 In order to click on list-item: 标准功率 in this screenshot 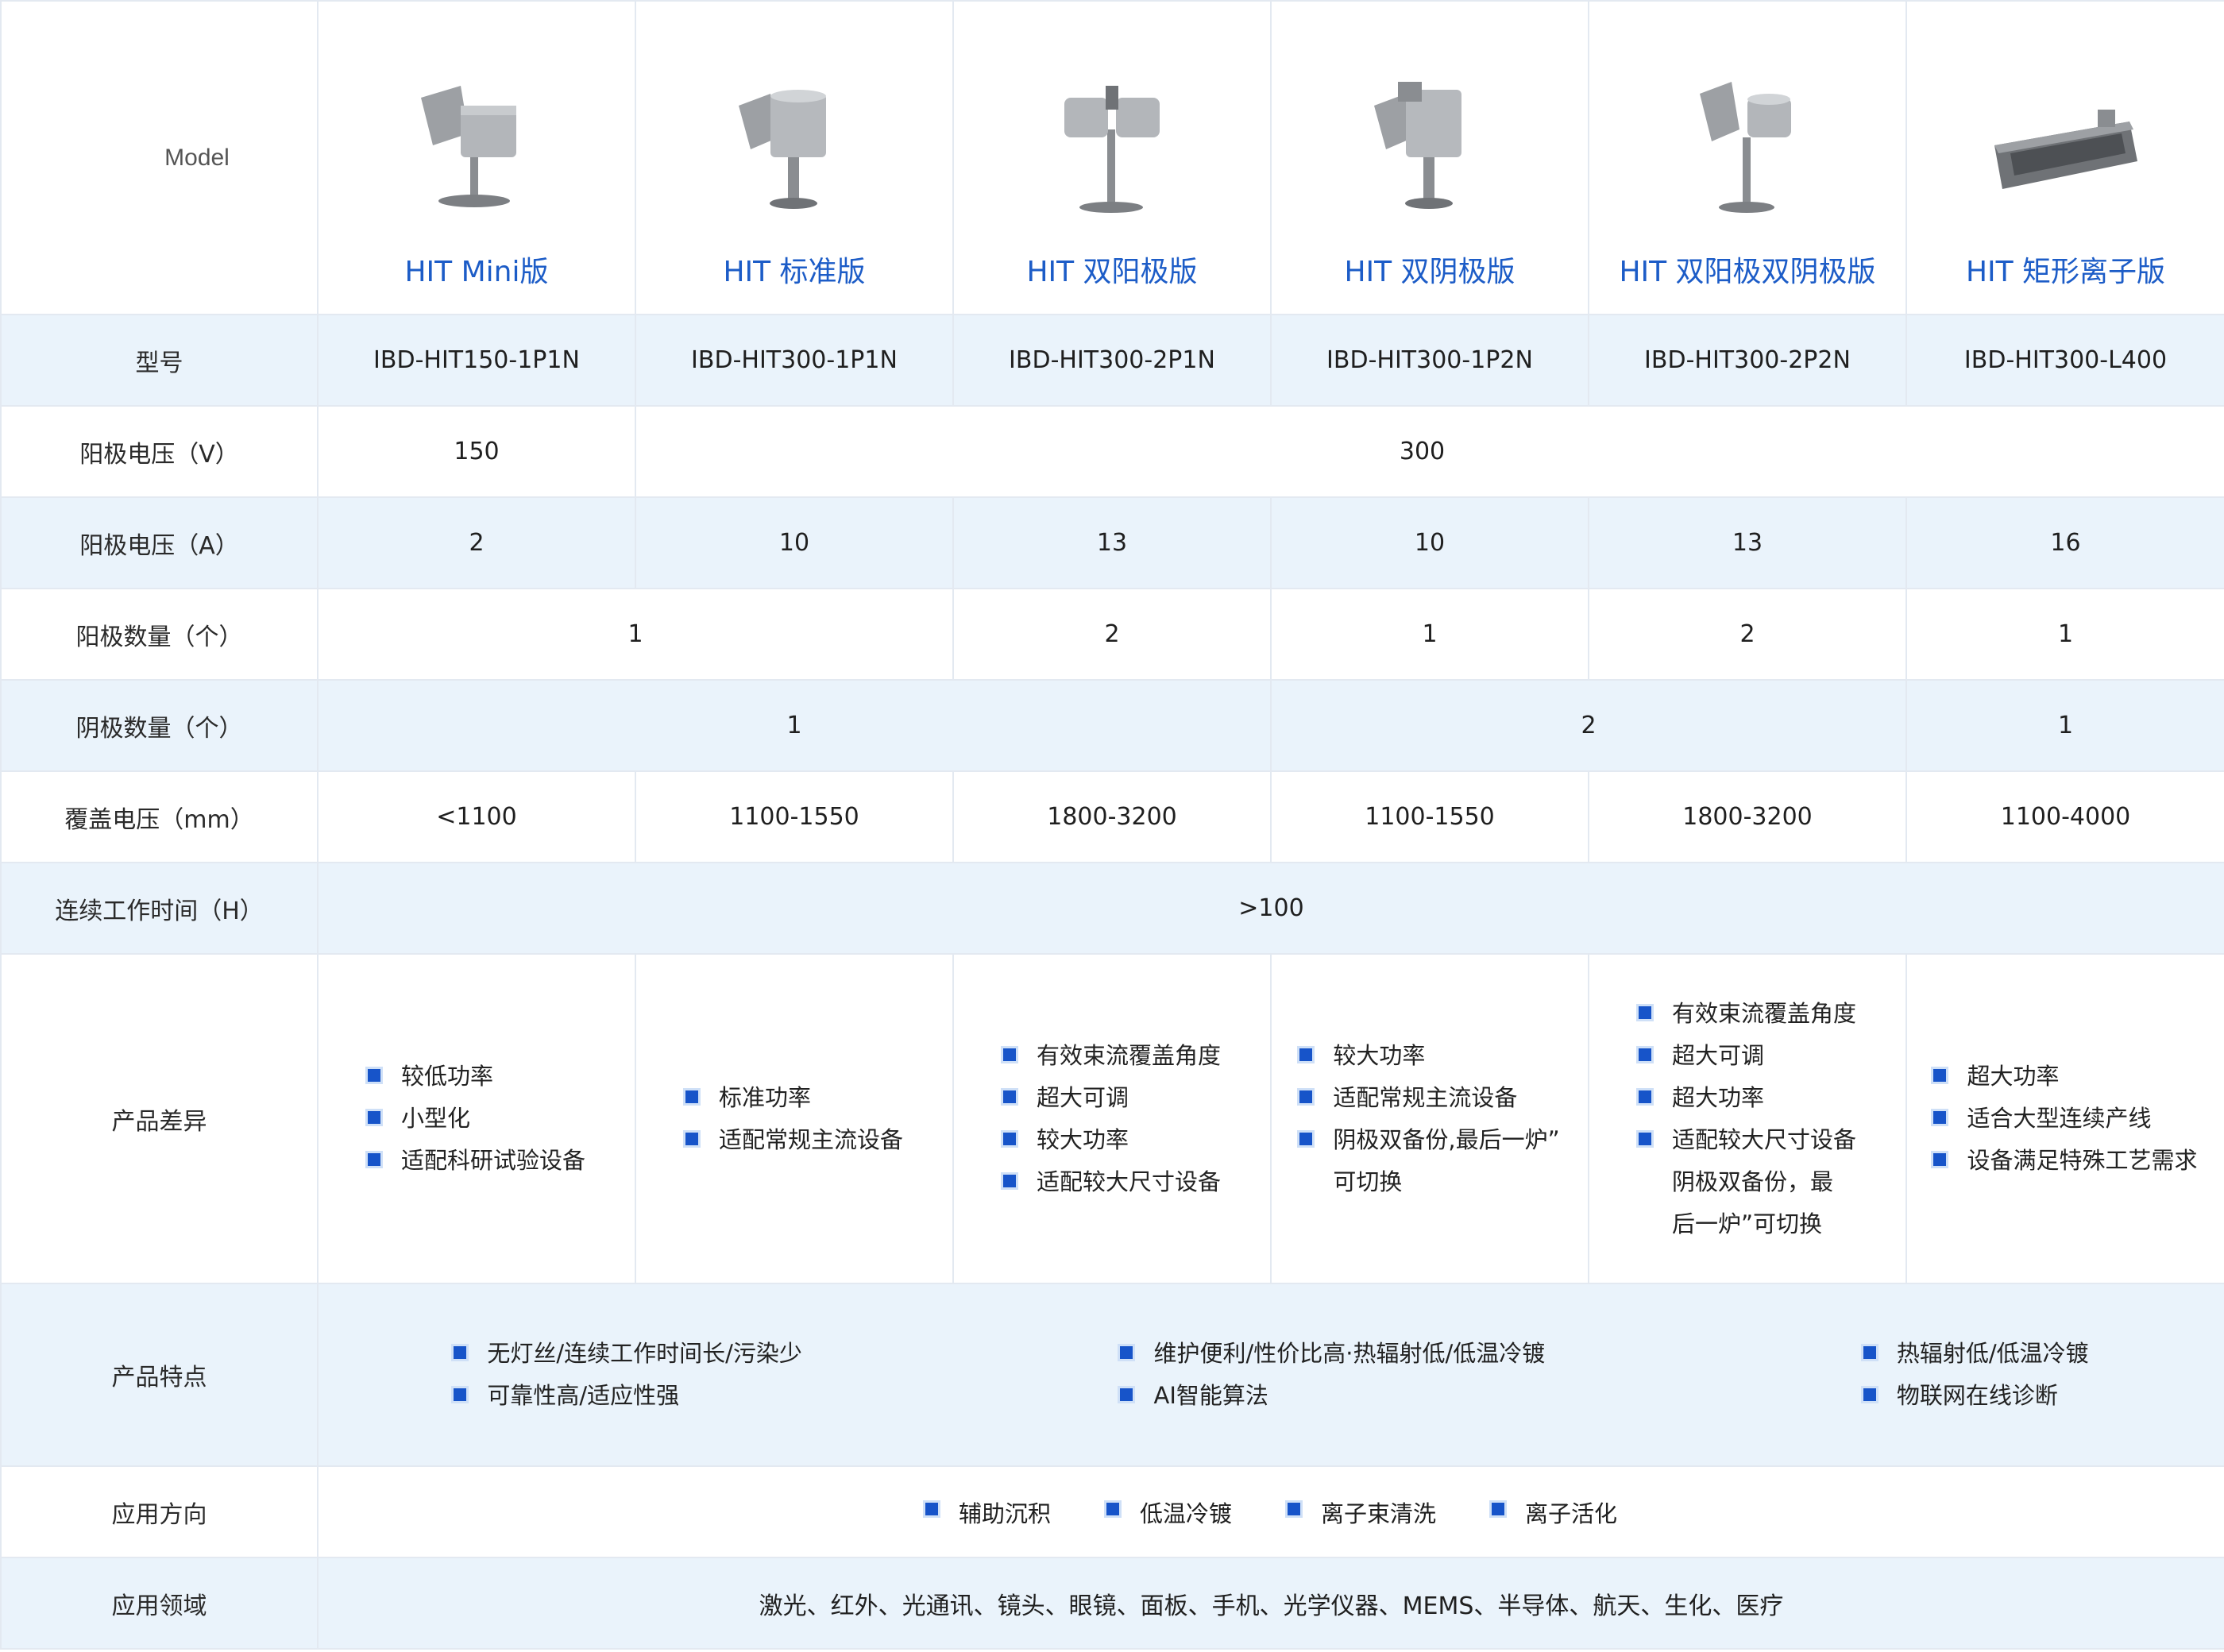, I will do `click(794, 1098)`.